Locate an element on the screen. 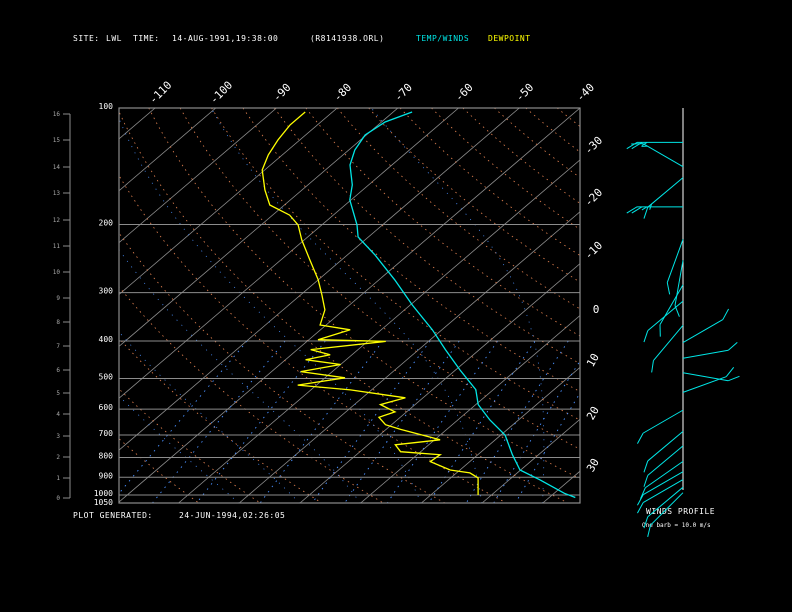 The image size is (792, 612). height-label: 4 is located at coordinates (58, 414).